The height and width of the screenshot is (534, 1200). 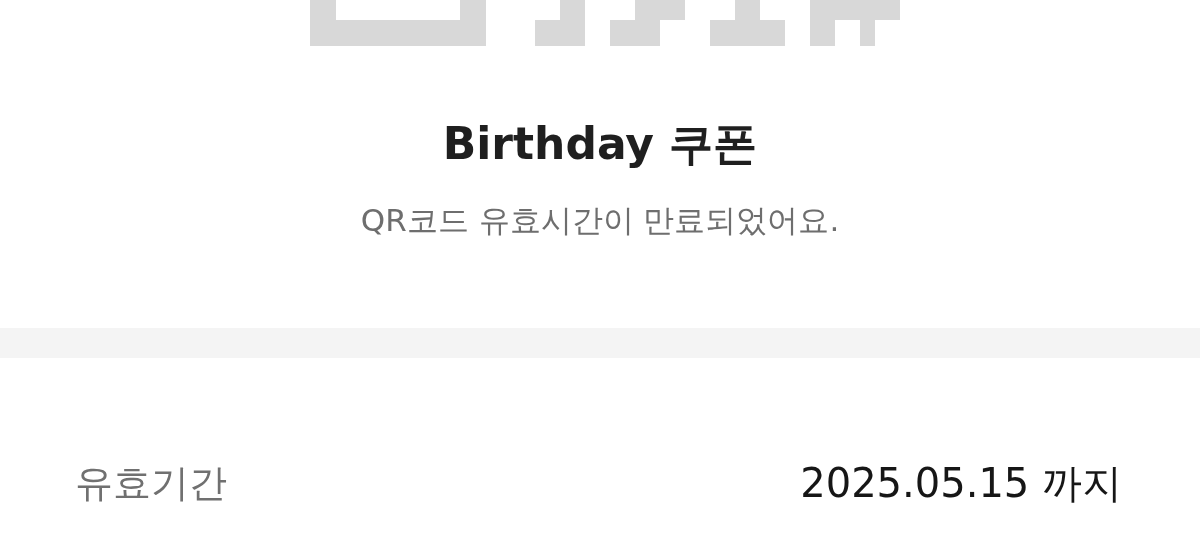 What do you see at coordinates (151, 483) in the screenshot?
I see `detail-label: 유효기간` at bounding box center [151, 483].